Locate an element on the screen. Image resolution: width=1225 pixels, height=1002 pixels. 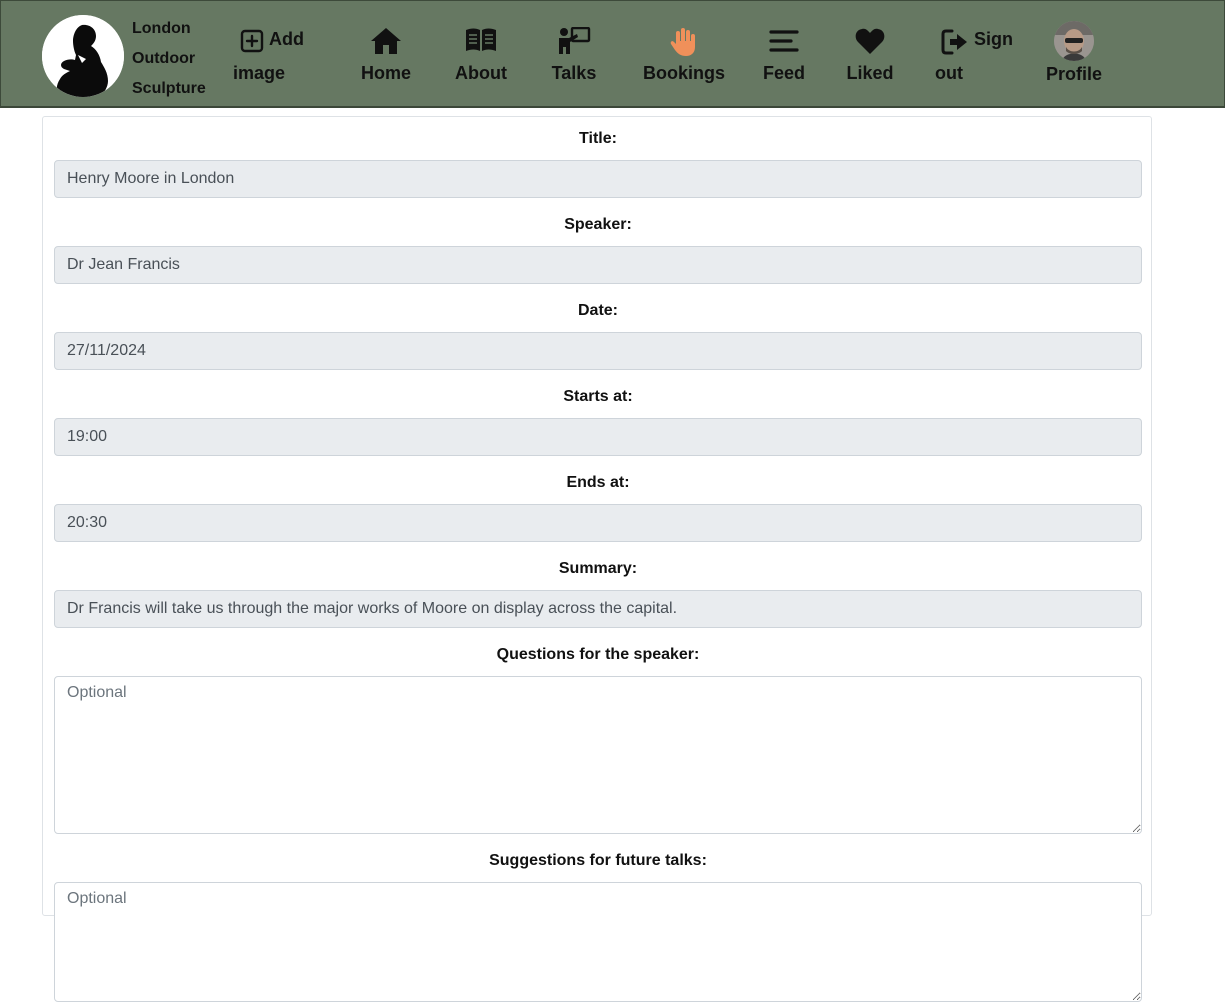
nav-profile: Profile is located at coordinates (1074, 54).